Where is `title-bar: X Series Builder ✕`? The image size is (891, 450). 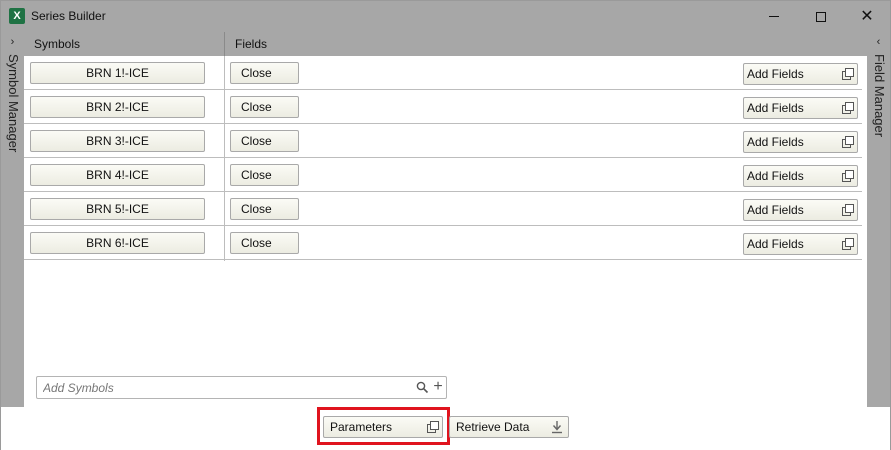
title-bar: X Series Builder ✕ is located at coordinates (445, 16).